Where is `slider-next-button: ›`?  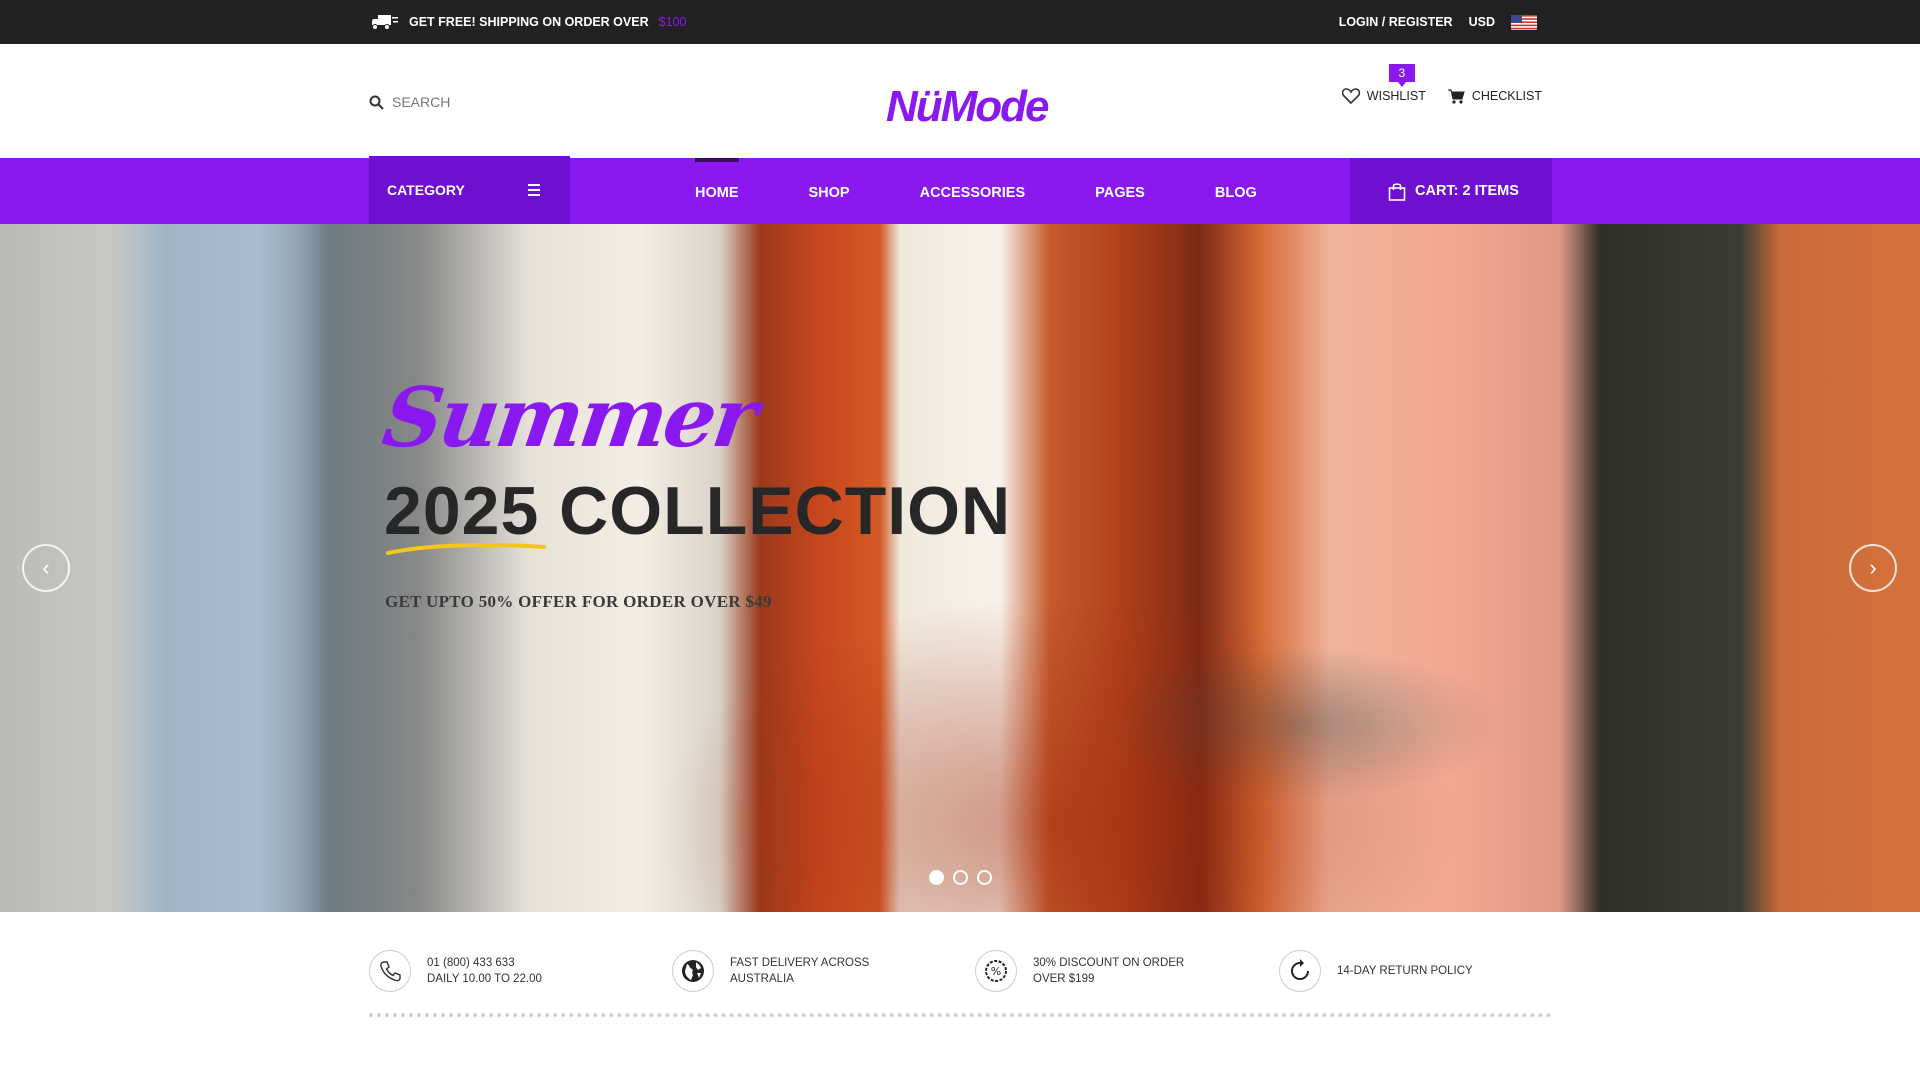
slider-next-button: › is located at coordinates (1873, 568).